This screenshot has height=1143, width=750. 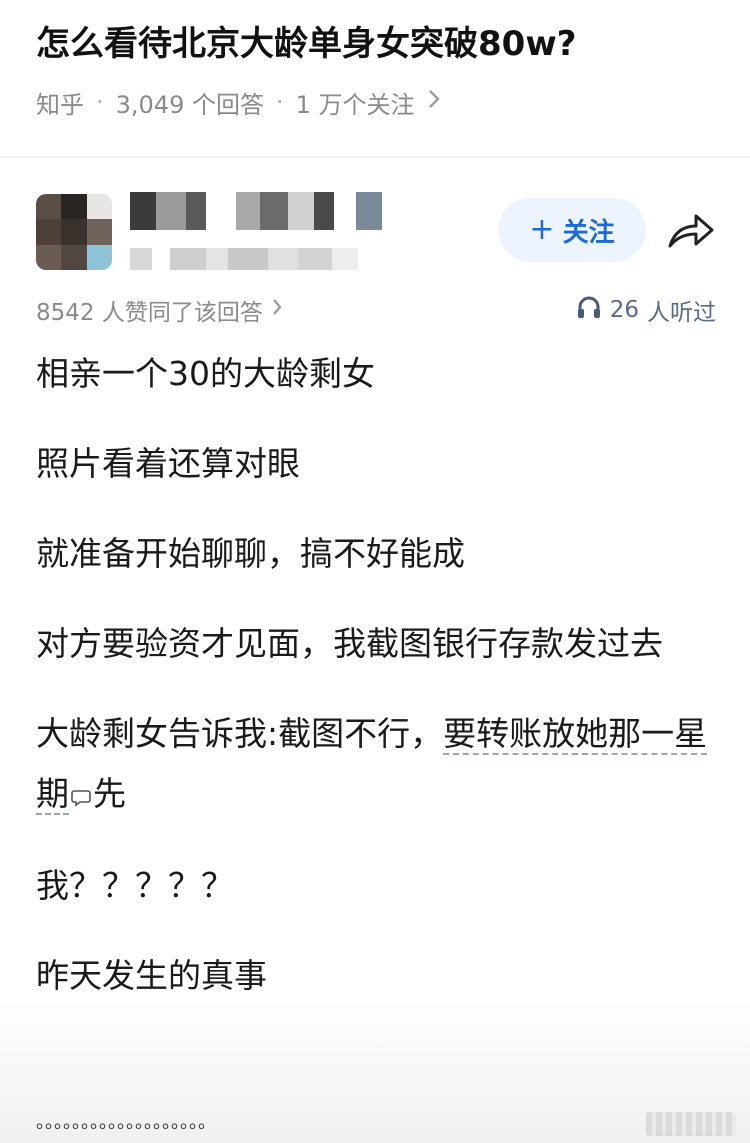 I want to click on answer-paragraph: 昨天发生的真事, so click(x=151, y=975).